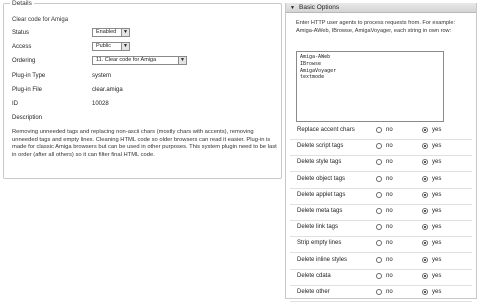  Describe the element at coordinates (326, 130) in the screenshot. I see `option-label: Replace accent chars` at that location.